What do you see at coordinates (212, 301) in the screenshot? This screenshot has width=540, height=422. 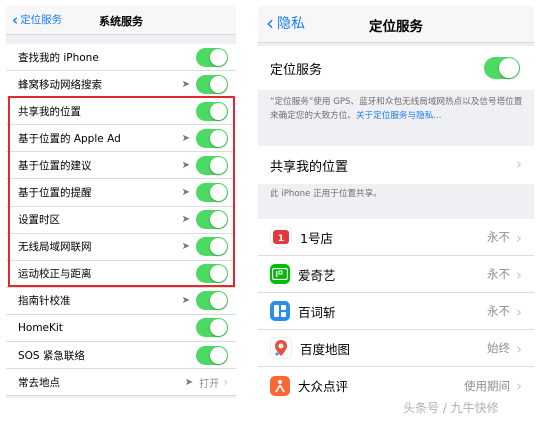 I see `compass-calibration-toggle` at bounding box center [212, 301].